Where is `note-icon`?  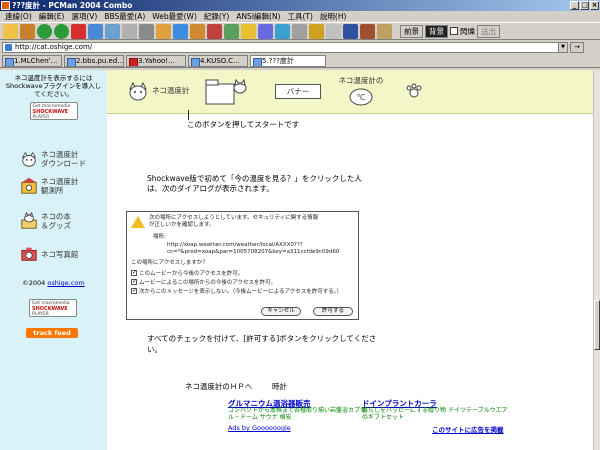
note-icon is located at coordinates (333, 31).